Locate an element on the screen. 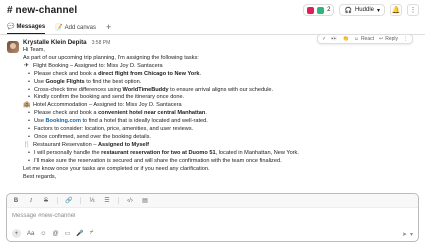 The width and height of the screenshot is (425, 248). signoff-line: Best regards, is located at coordinates (40, 176).